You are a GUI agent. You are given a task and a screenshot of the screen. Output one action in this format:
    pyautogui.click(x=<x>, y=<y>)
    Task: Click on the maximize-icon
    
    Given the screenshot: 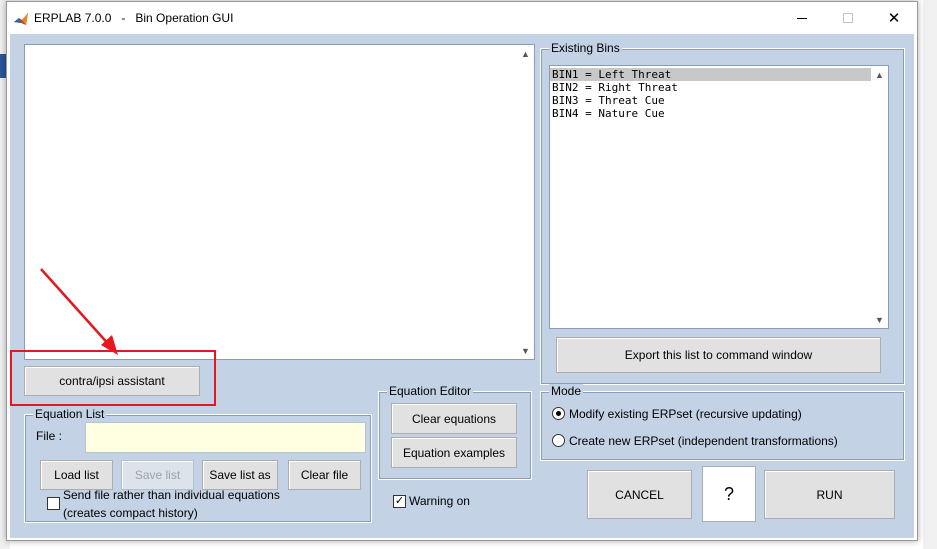 What is the action you would take?
    pyautogui.click(x=848, y=18)
    